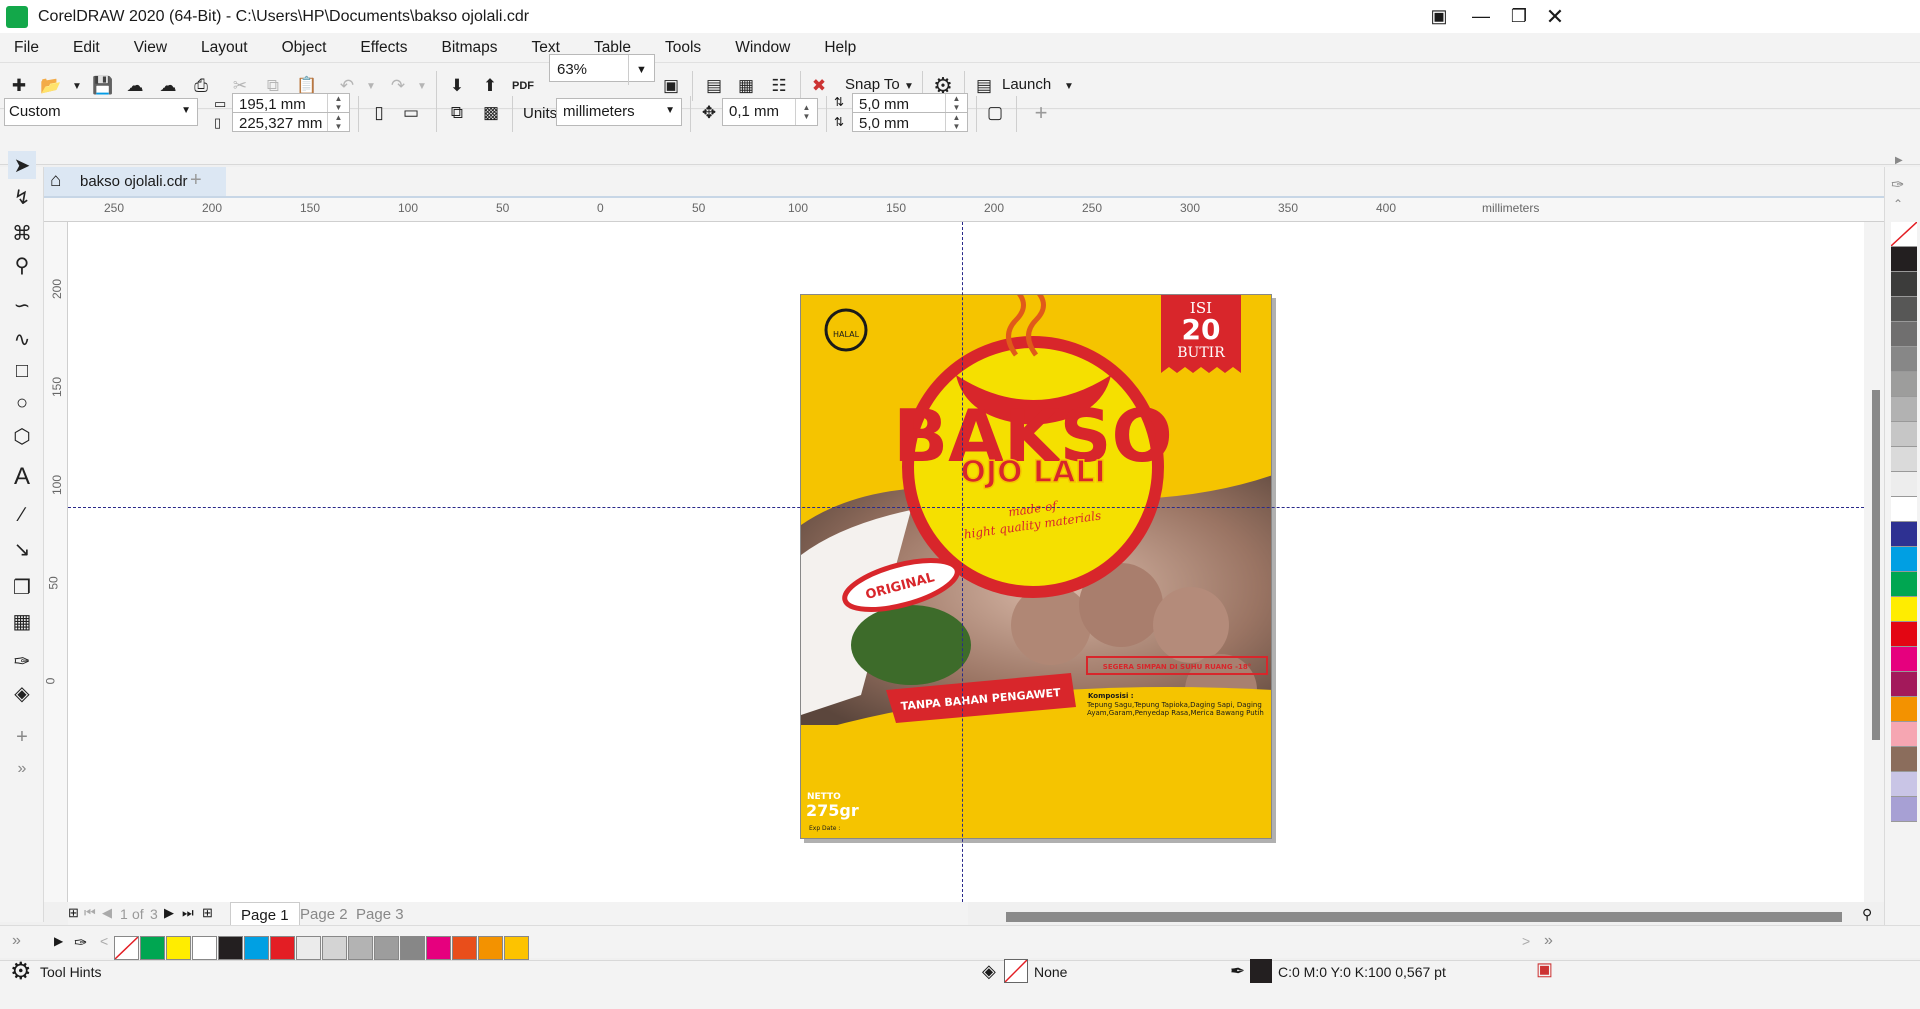  I want to click on launch-icon: ▤, so click(984, 86).